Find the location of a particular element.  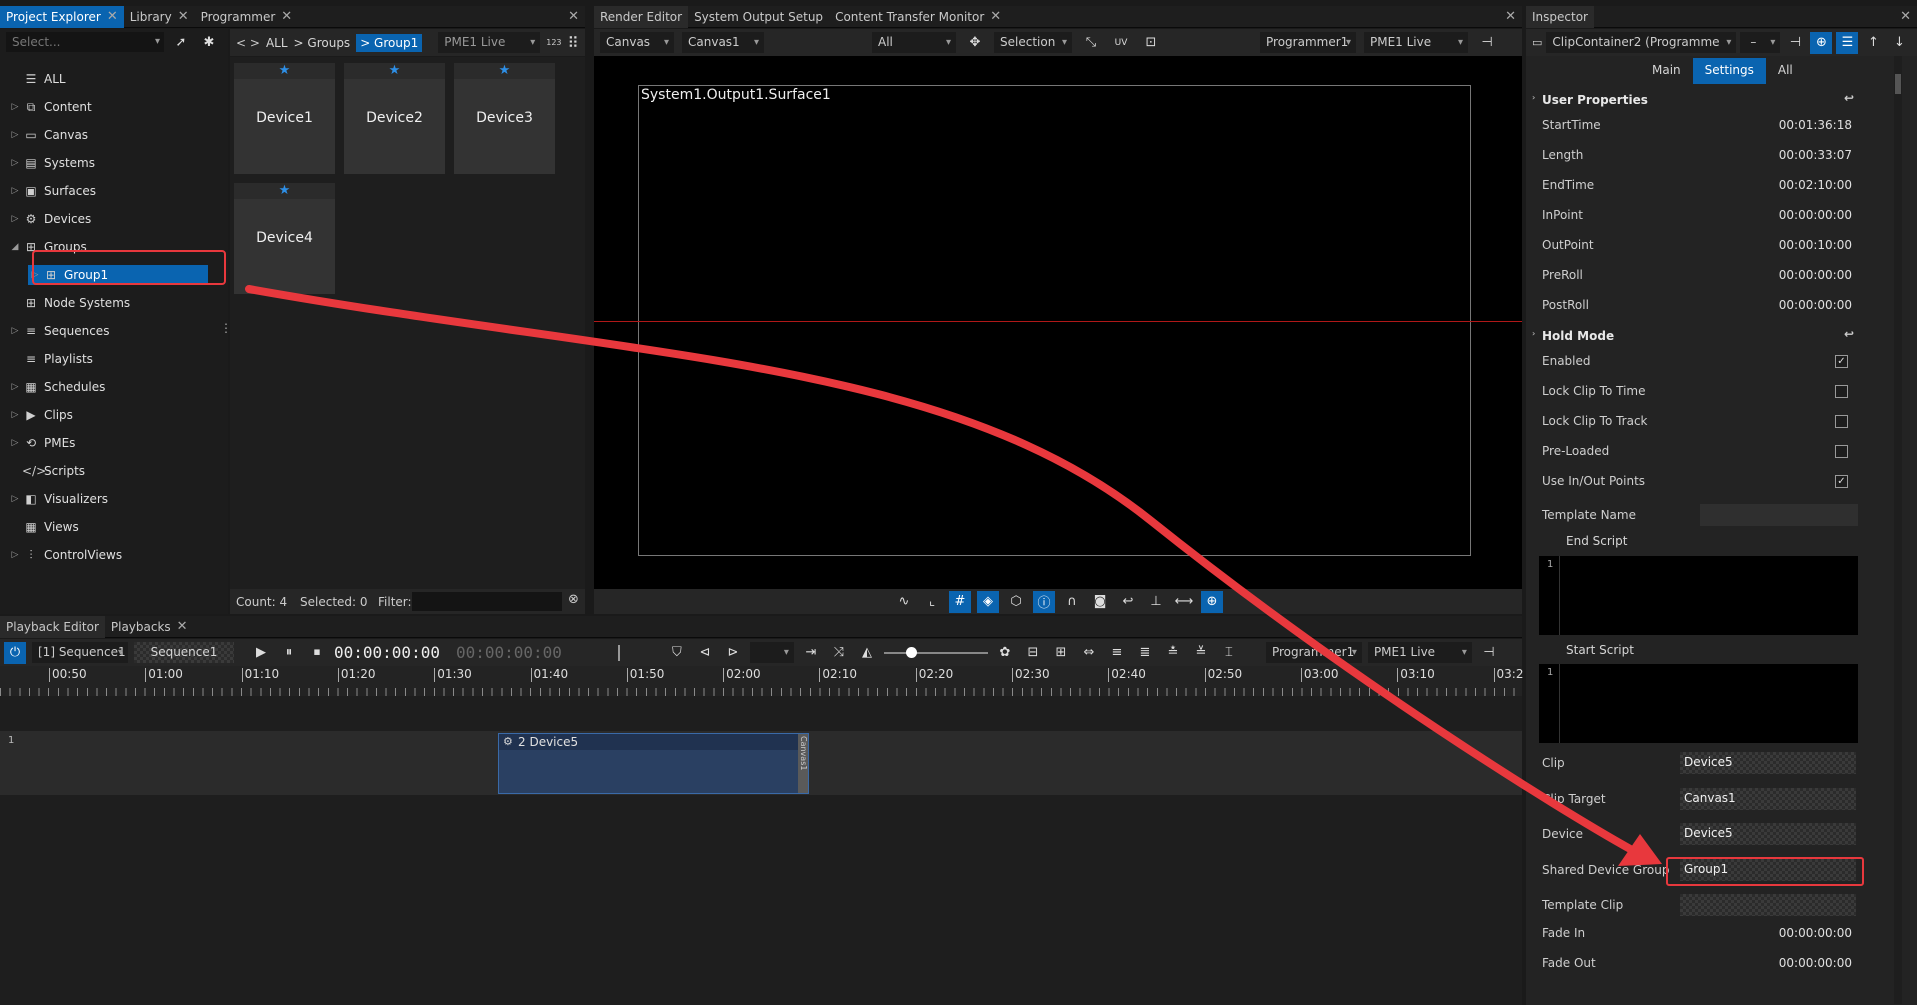

tree-item-all: ☰ ALL is located at coordinates (37, 79).